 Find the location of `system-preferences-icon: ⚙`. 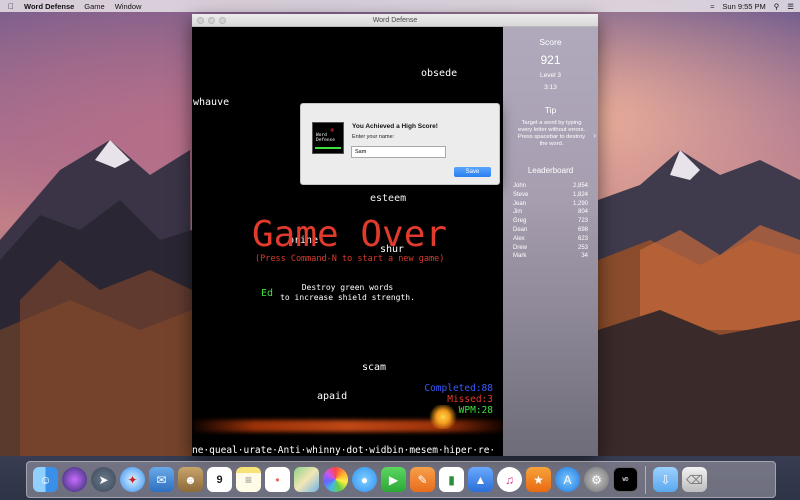

system-preferences-icon: ⚙ is located at coordinates (596, 479).